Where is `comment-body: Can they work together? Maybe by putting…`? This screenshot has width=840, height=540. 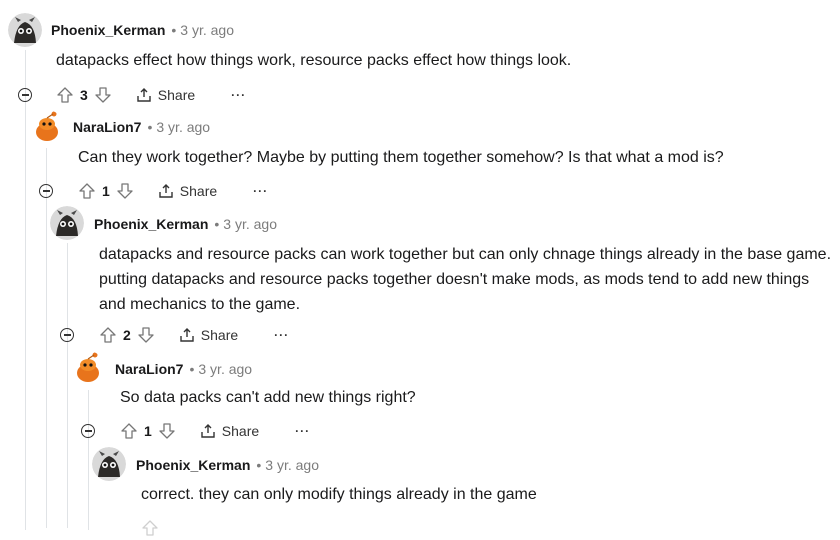
comment-body: Can they work together? Maybe by putting… is located at coordinates (401, 157).